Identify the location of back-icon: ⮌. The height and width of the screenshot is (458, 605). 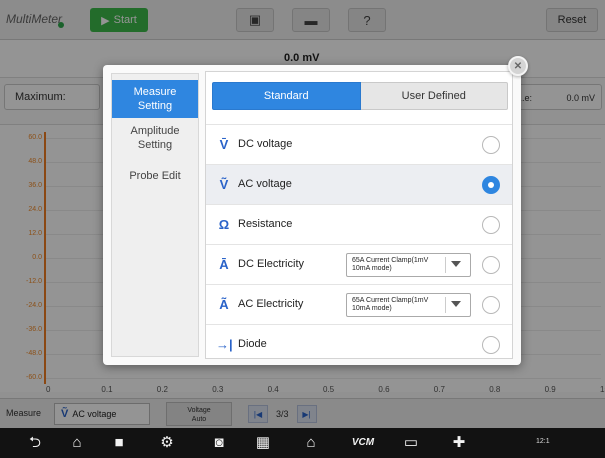
(35, 443).